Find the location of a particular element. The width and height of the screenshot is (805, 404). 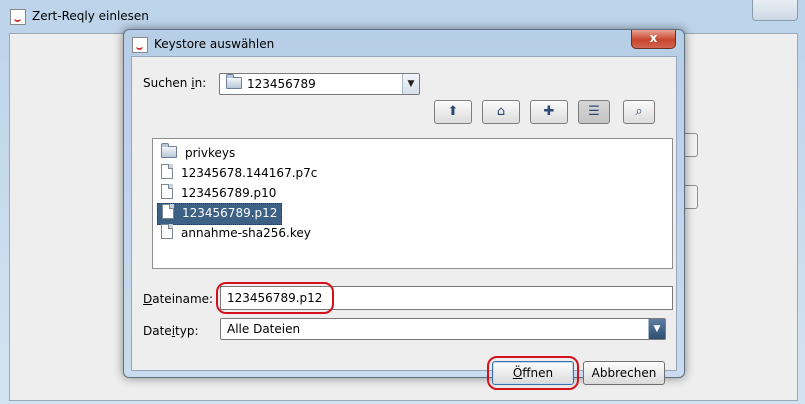

file-list-item: 12345678.144167.p7c is located at coordinates (239, 173).